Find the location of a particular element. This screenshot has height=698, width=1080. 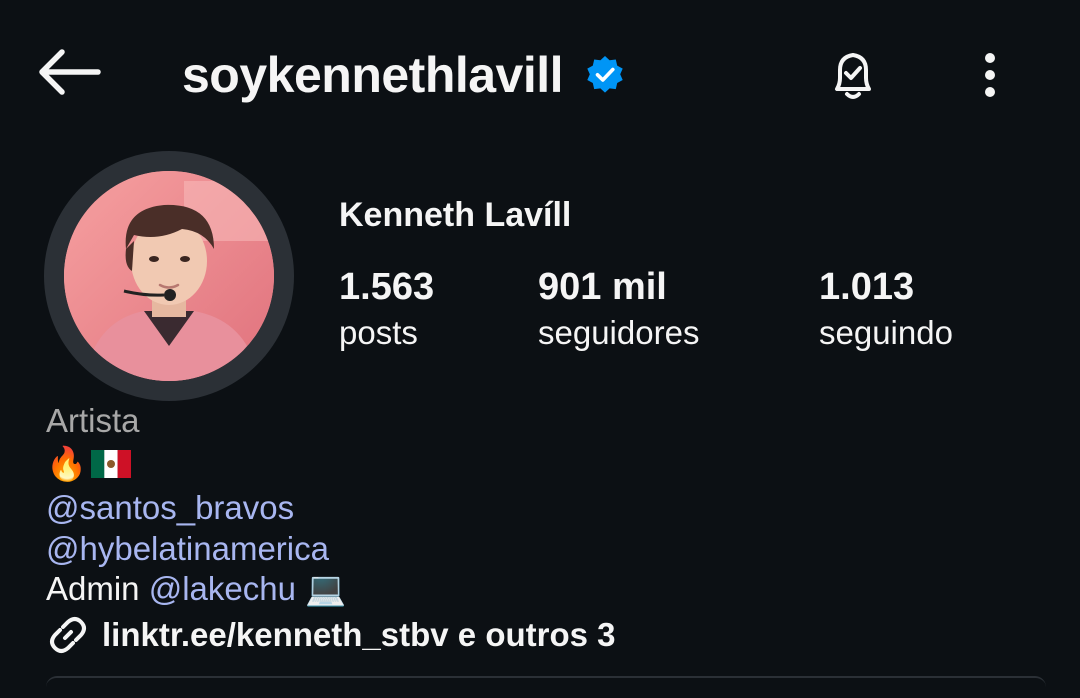

bell-check-icon is located at coordinates (853, 76).